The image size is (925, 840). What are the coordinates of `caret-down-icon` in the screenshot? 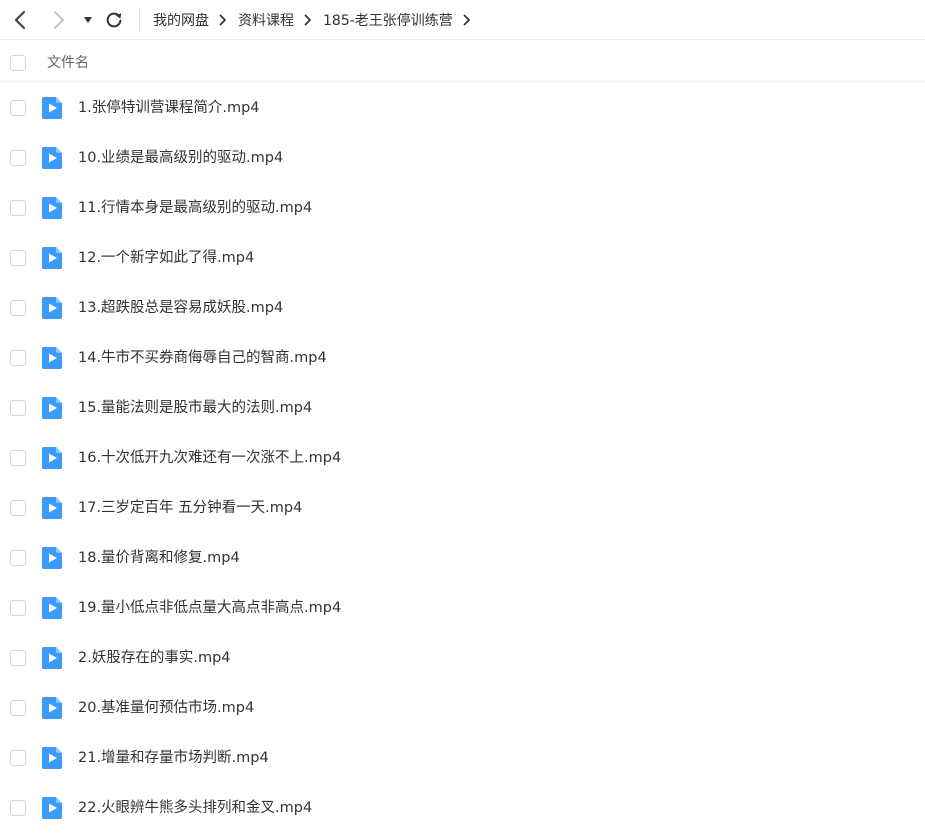 It's located at (88, 20).